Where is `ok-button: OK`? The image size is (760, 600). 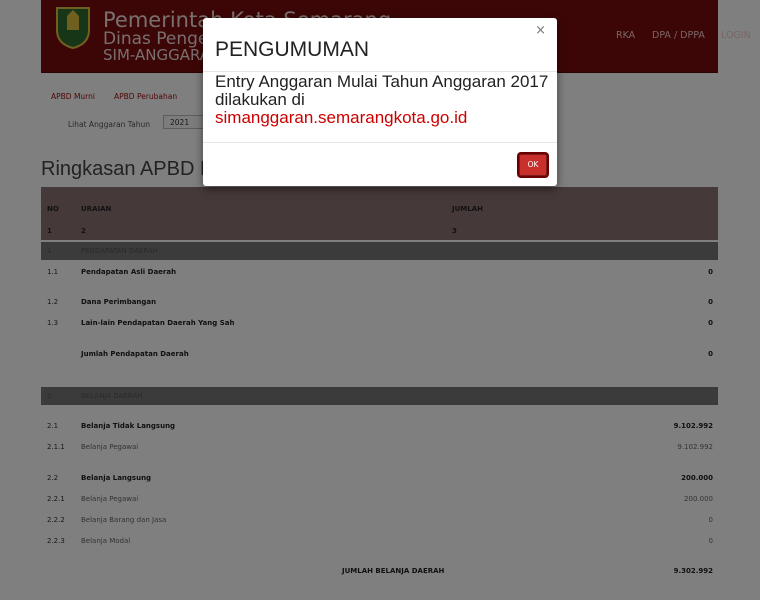 ok-button: OK is located at coordinates (533, 165).